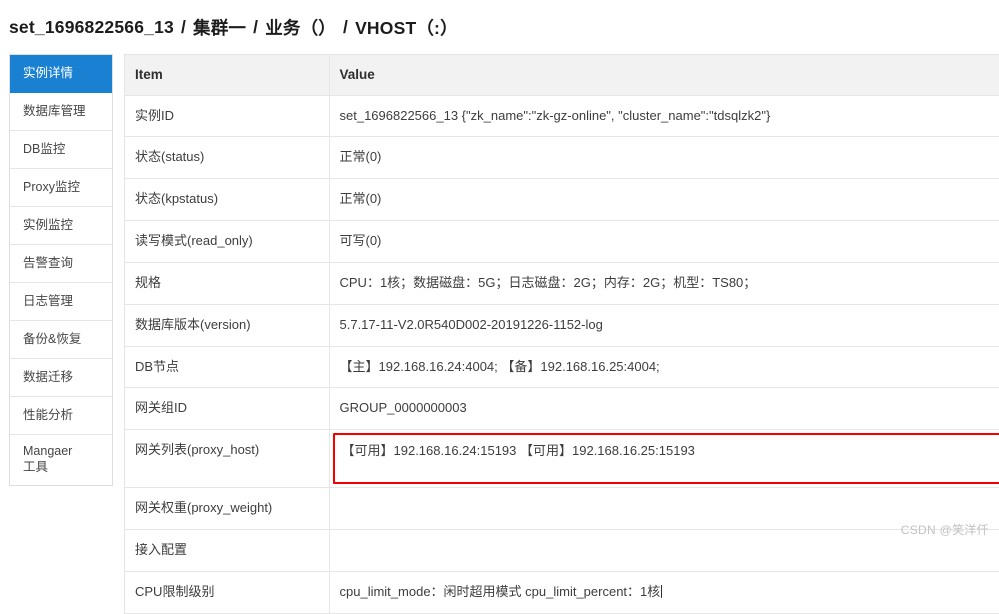  What do you see at coordinates (227, 325) in the screenshot?
I see `cell-item: 数据库版本(version)` at bounding box center [227, 325].